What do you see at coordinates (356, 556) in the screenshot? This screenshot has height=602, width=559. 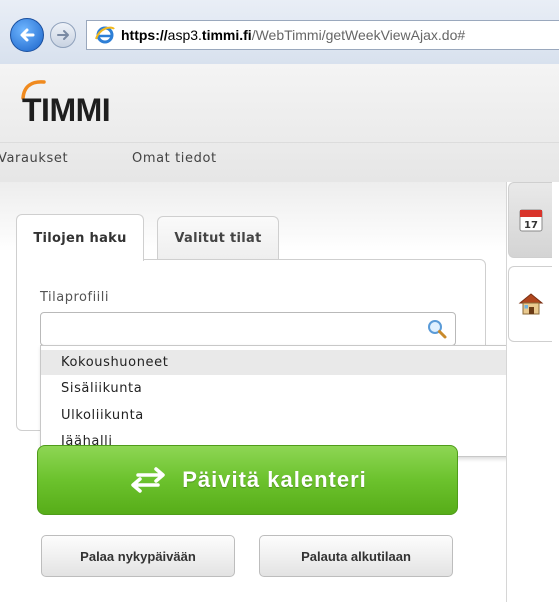 I see `reset-button: Palauta alkutilaan` at bounding box center [356, 556].